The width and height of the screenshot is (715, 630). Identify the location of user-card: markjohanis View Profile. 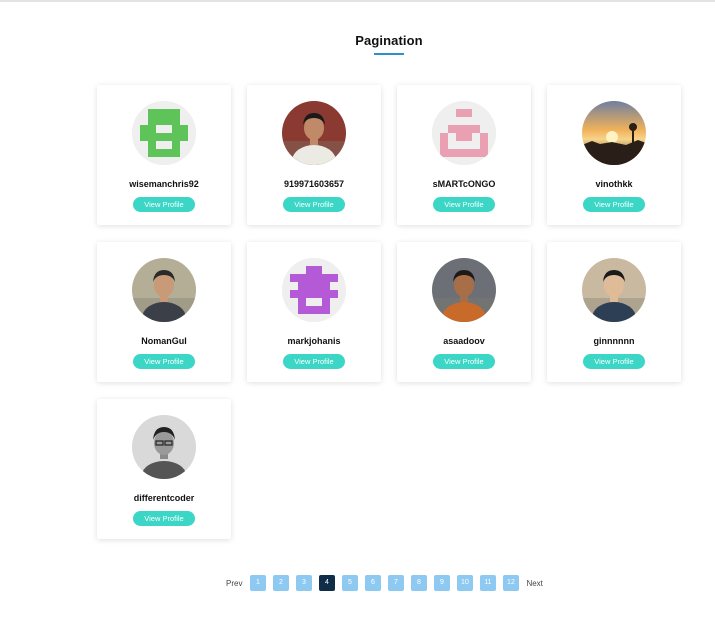
(314, 312).